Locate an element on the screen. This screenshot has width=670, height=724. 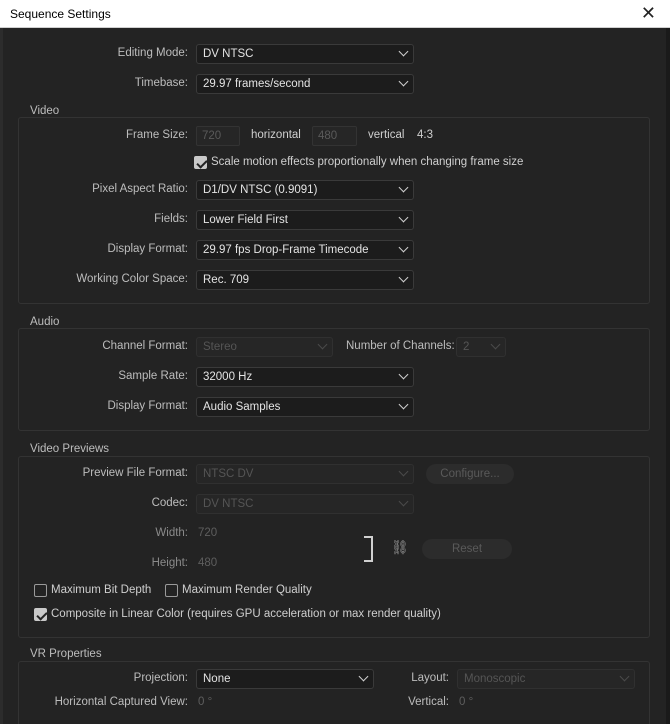
reset-button: Reset is located at coordinates (467, 549).